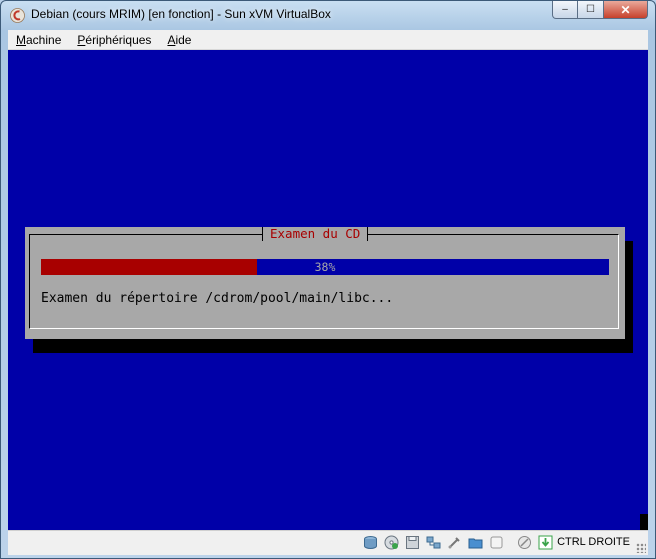  I want to click on close-button: ✕, so click(626, 10).